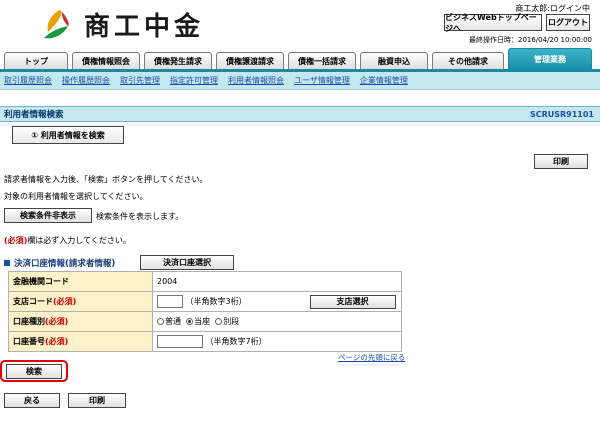 This screenshot has width=600, height=426. What do you see at coordinates (16, 240) in the screenshot?
I see `required-mark: (必須)` at bounding box center [16, 240].